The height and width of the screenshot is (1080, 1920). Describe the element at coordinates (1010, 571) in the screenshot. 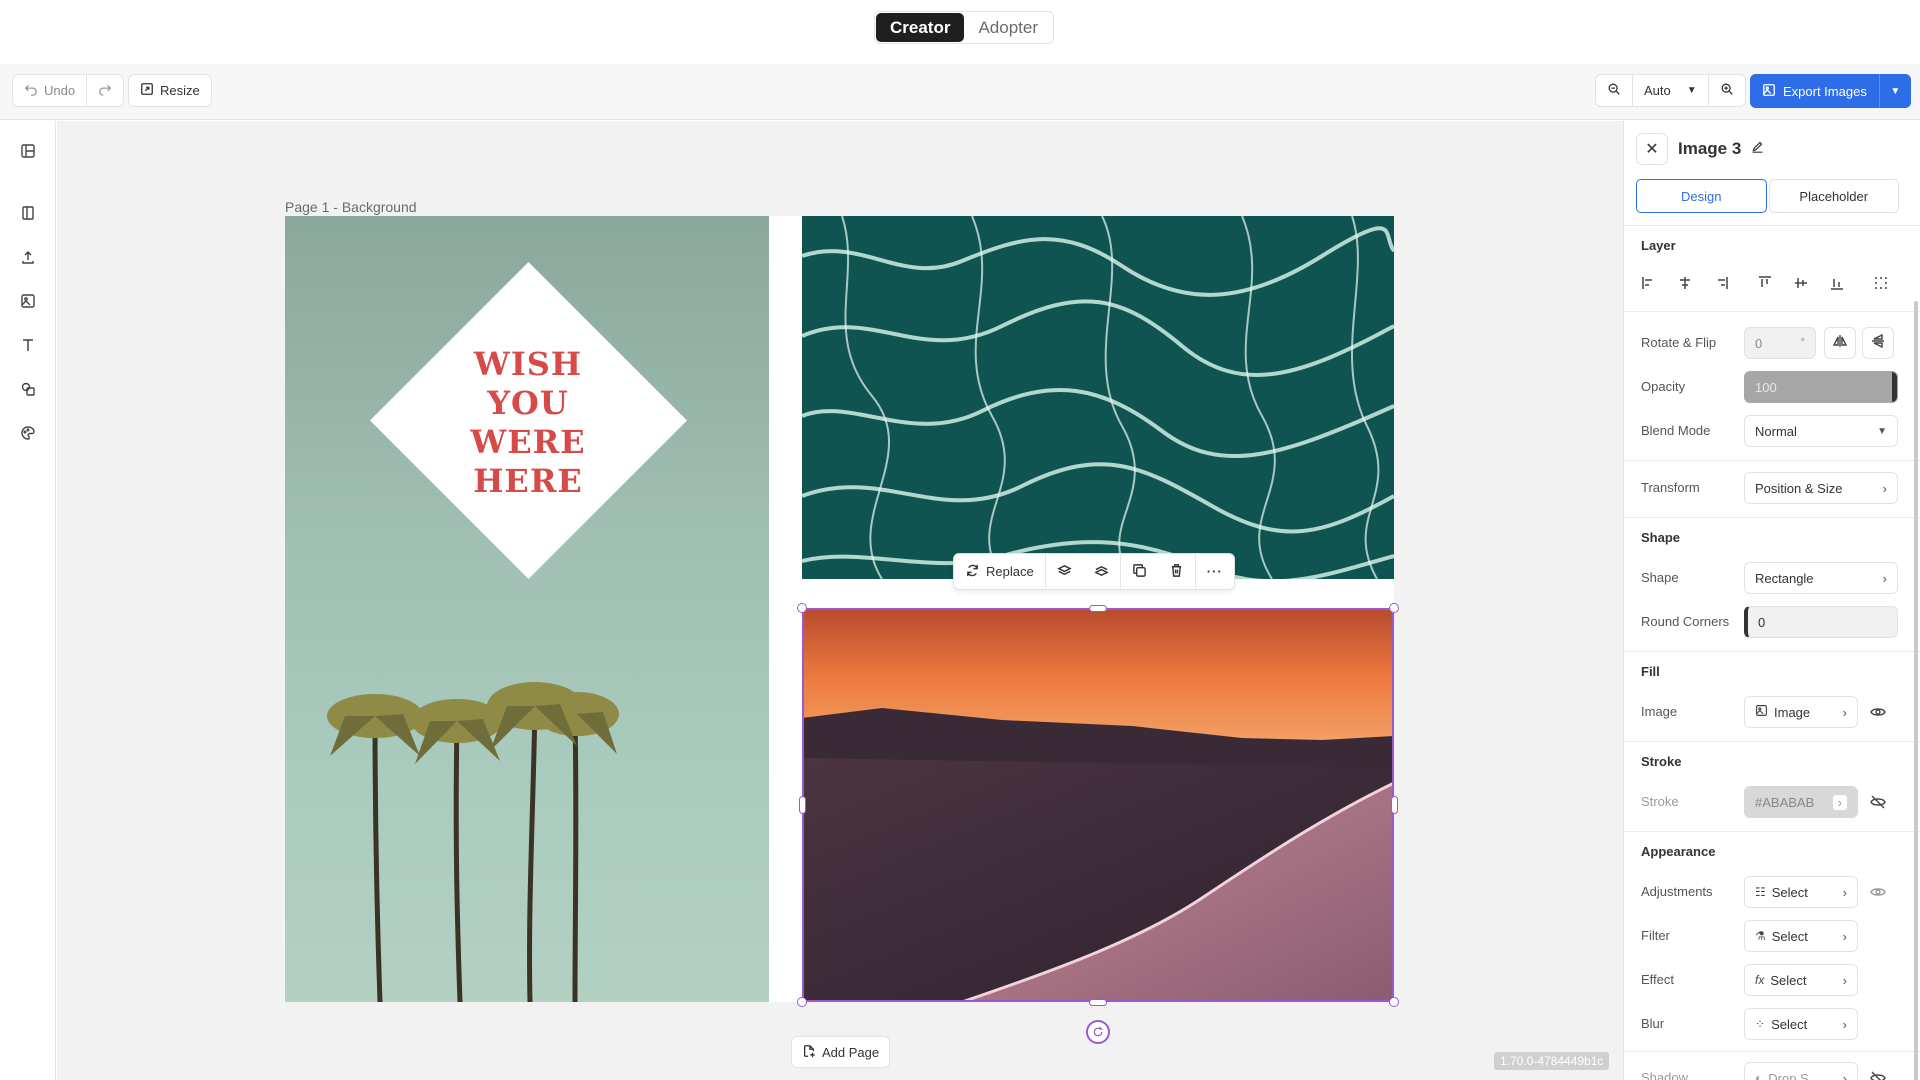

I see `replace-label: Replace` at that location.